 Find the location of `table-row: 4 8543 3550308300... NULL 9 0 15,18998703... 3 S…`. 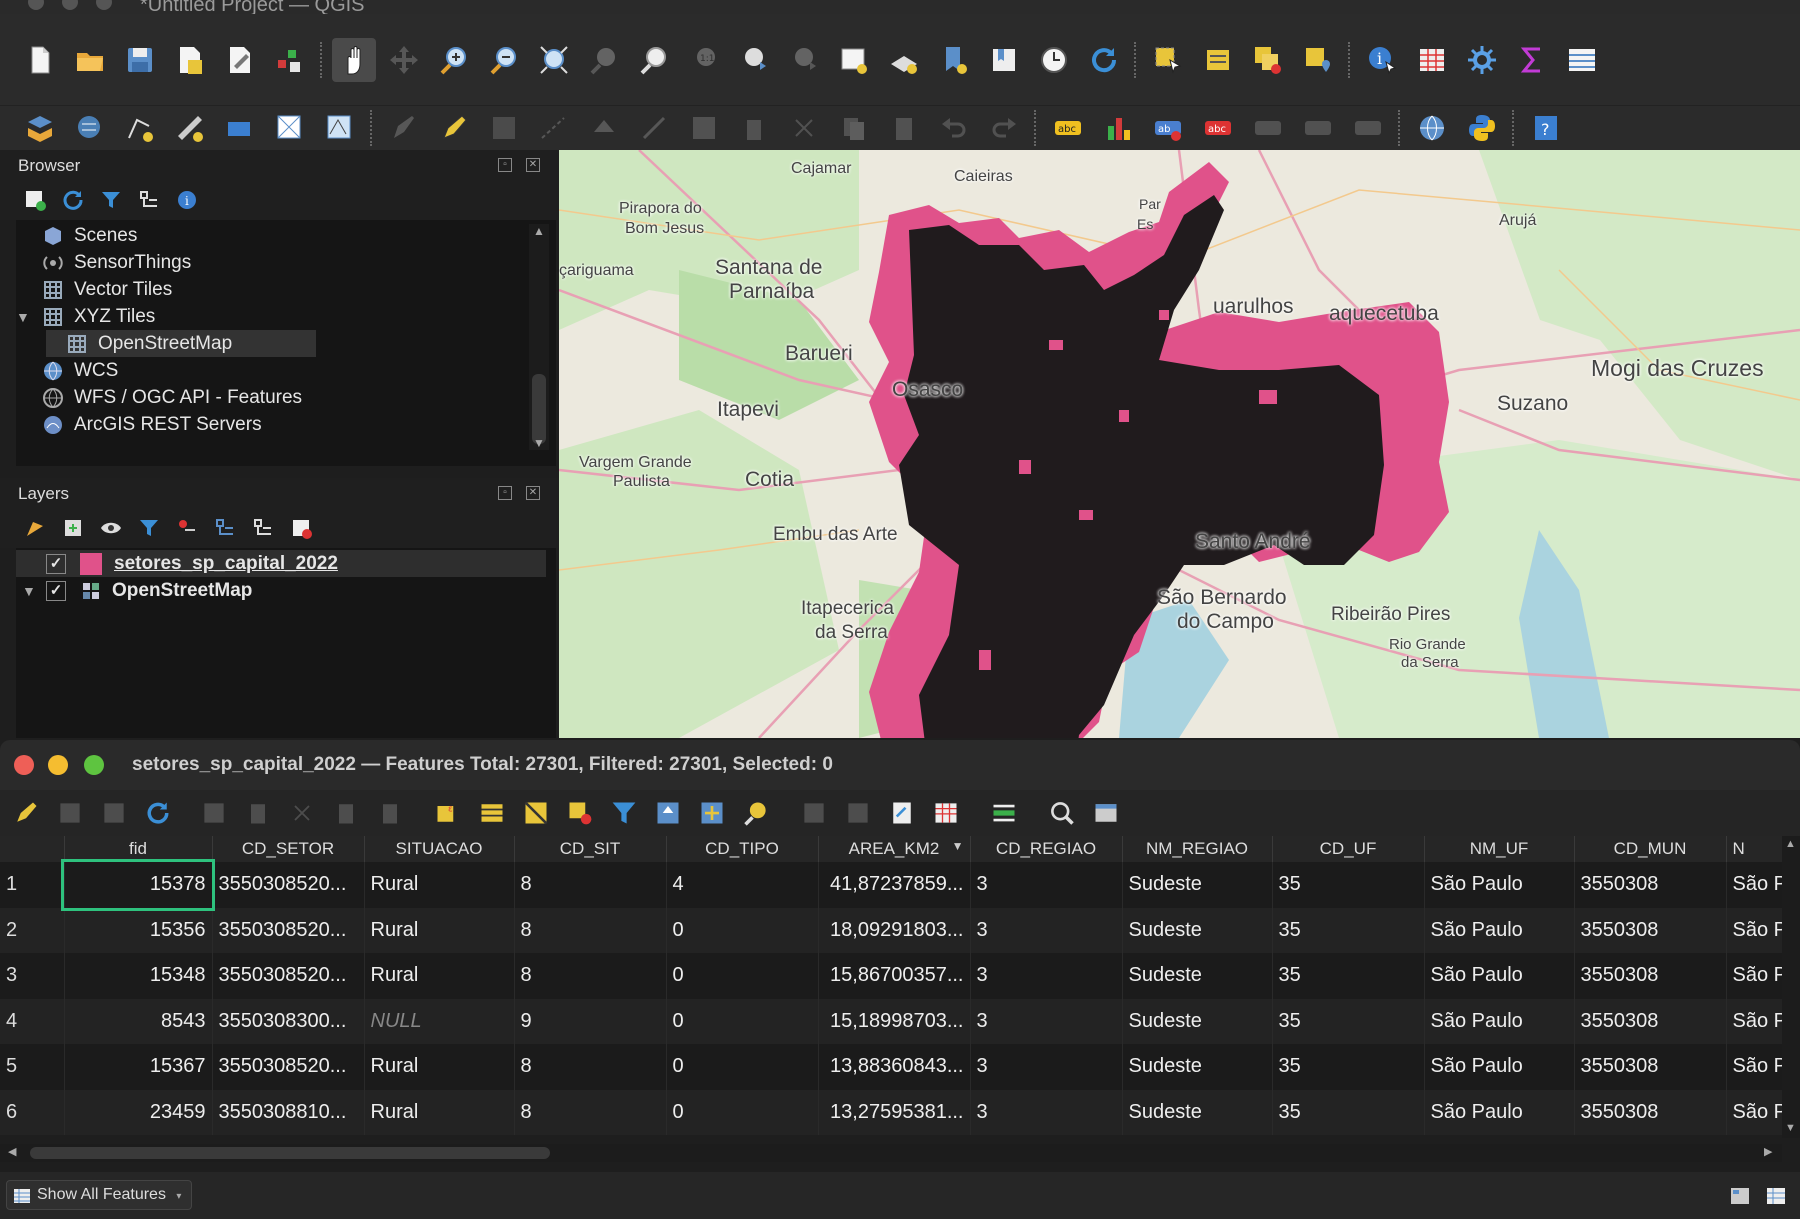

table-row: 4 8543 3550308300... NULL 9 0 15,18998703... 3 S… is located at coordinates (891, 1021).